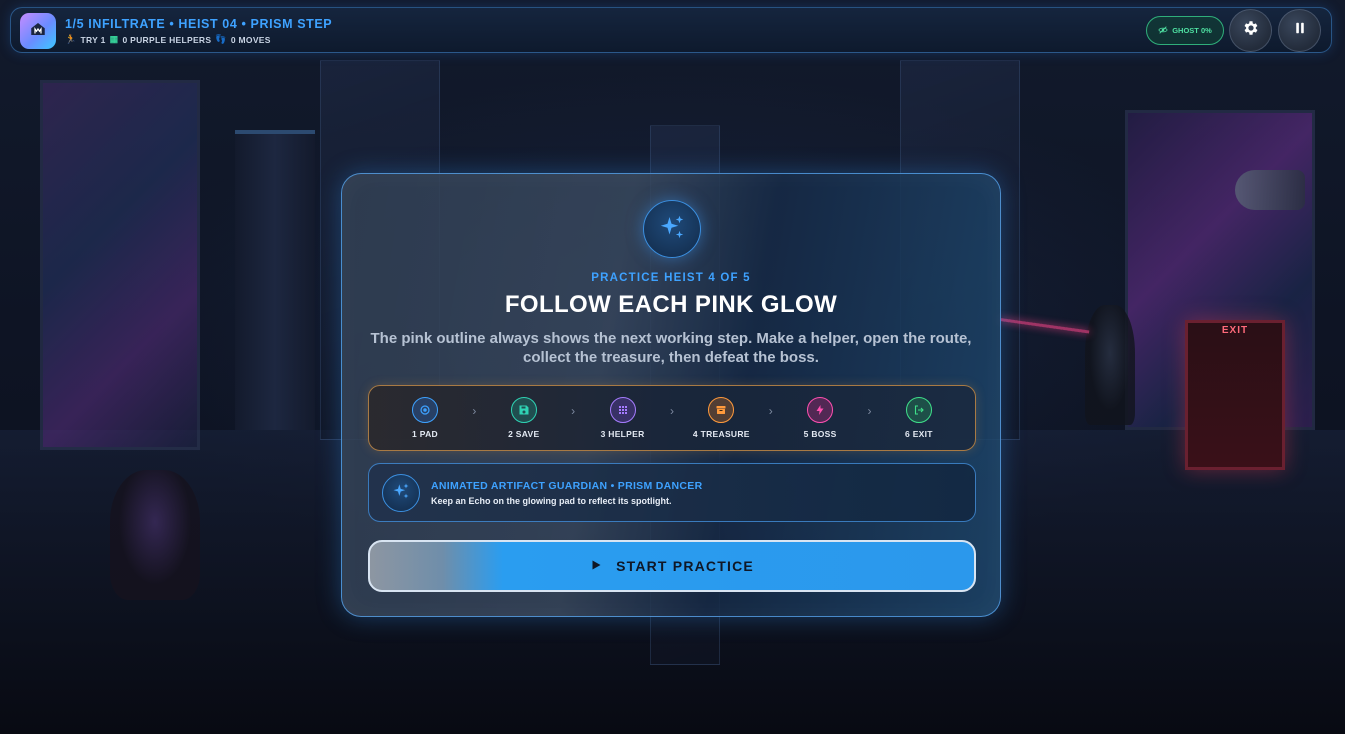 This screenshot has width=1345, height=734. I want to click on dialog-kicker: PRACTICE HEIST 4 OF 5, so click(671, 278).